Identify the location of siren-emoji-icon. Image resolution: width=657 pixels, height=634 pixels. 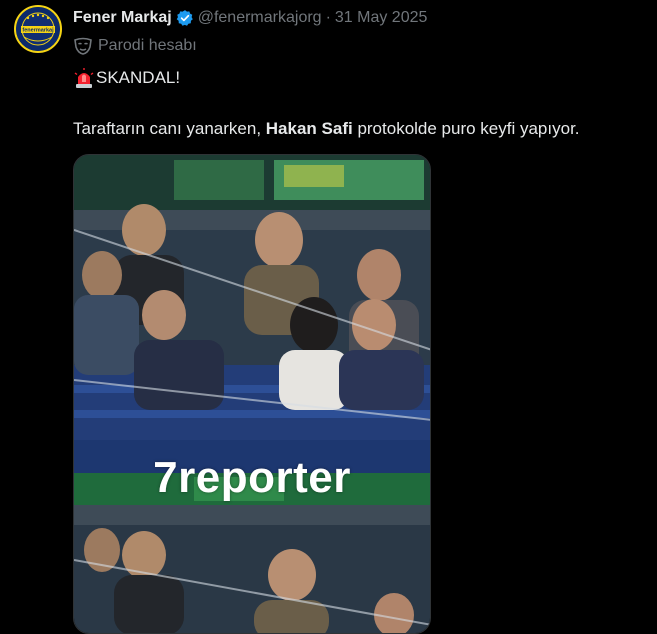
(84, 78).